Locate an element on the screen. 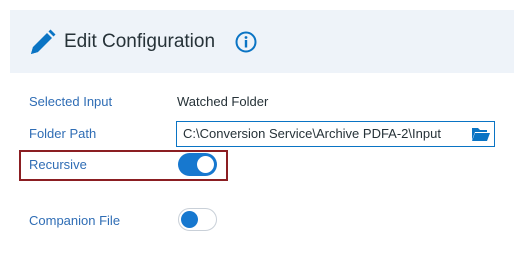  companion-file-toggle is located at coordinates (197, 219).